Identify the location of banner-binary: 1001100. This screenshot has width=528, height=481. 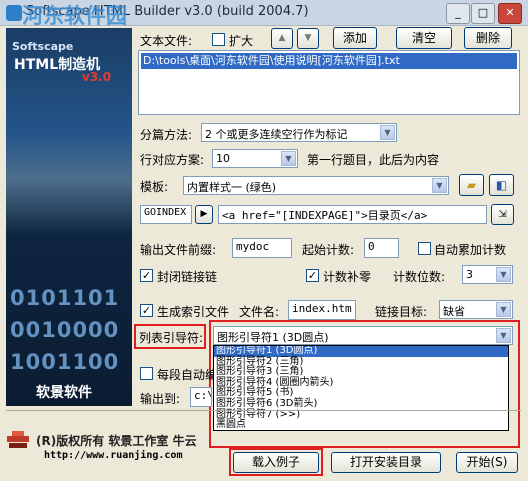
(65, 362).